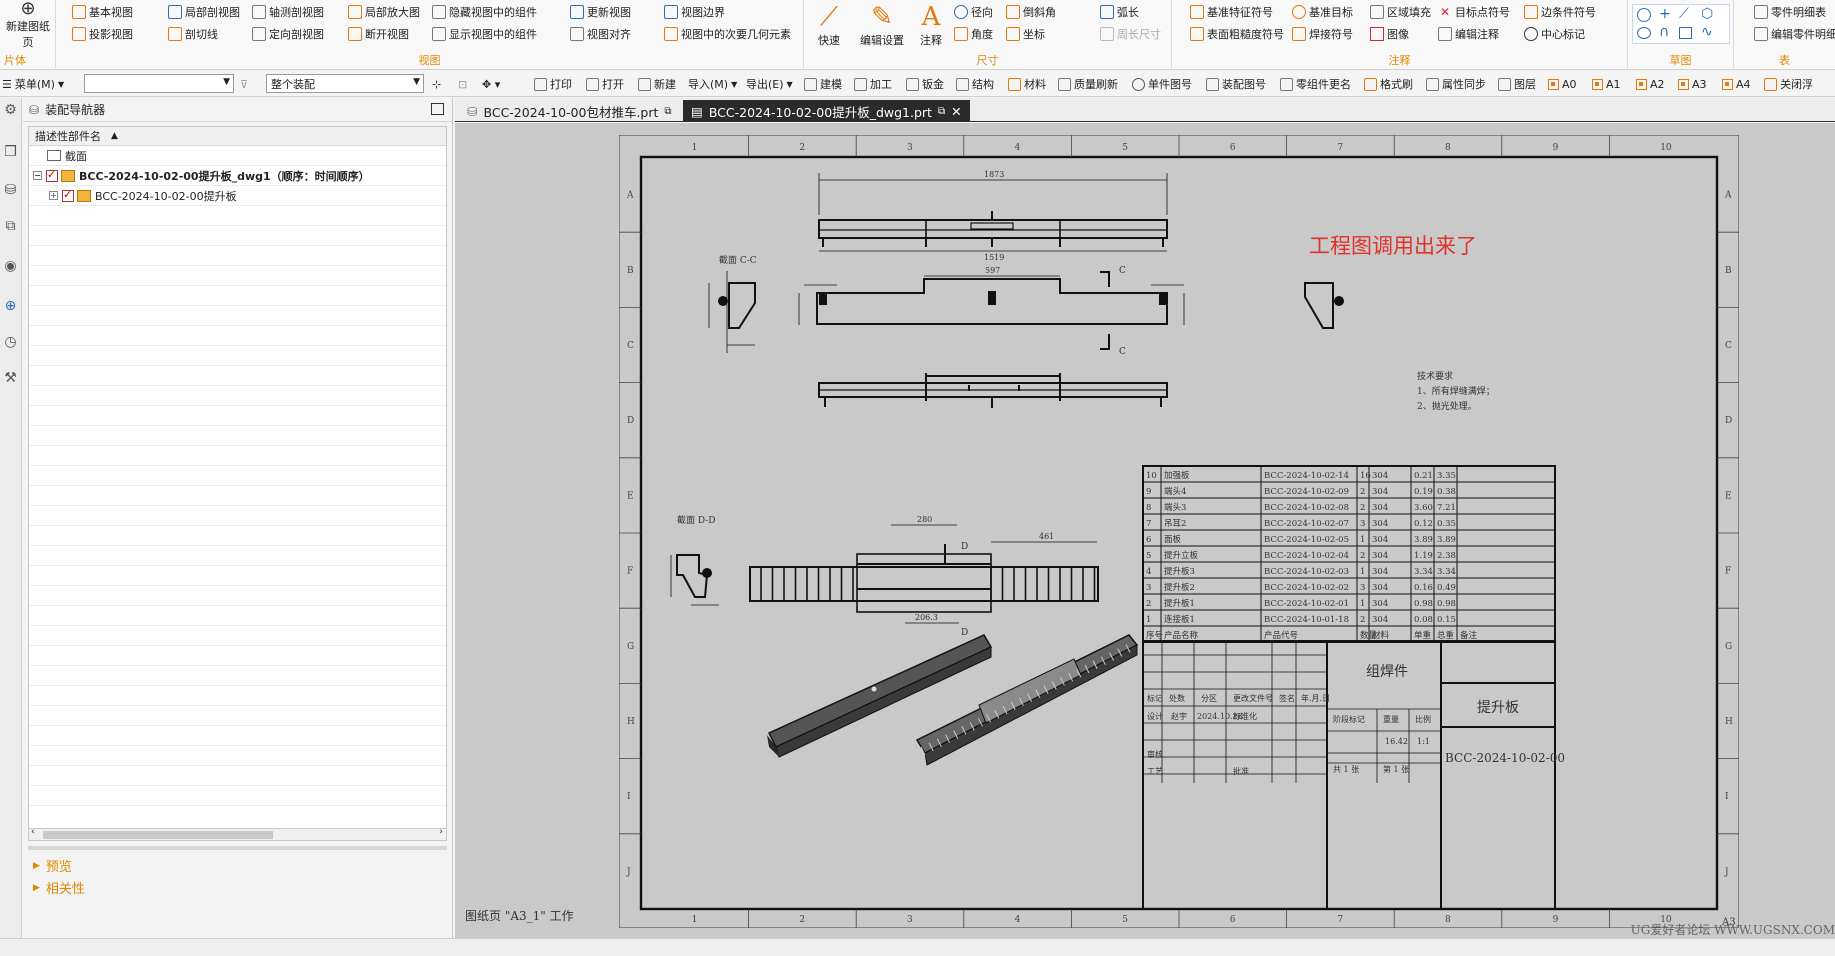  Describe the element at coordinates (1650, 84) in the screenshot. I see `a2-button: A2` at that location.